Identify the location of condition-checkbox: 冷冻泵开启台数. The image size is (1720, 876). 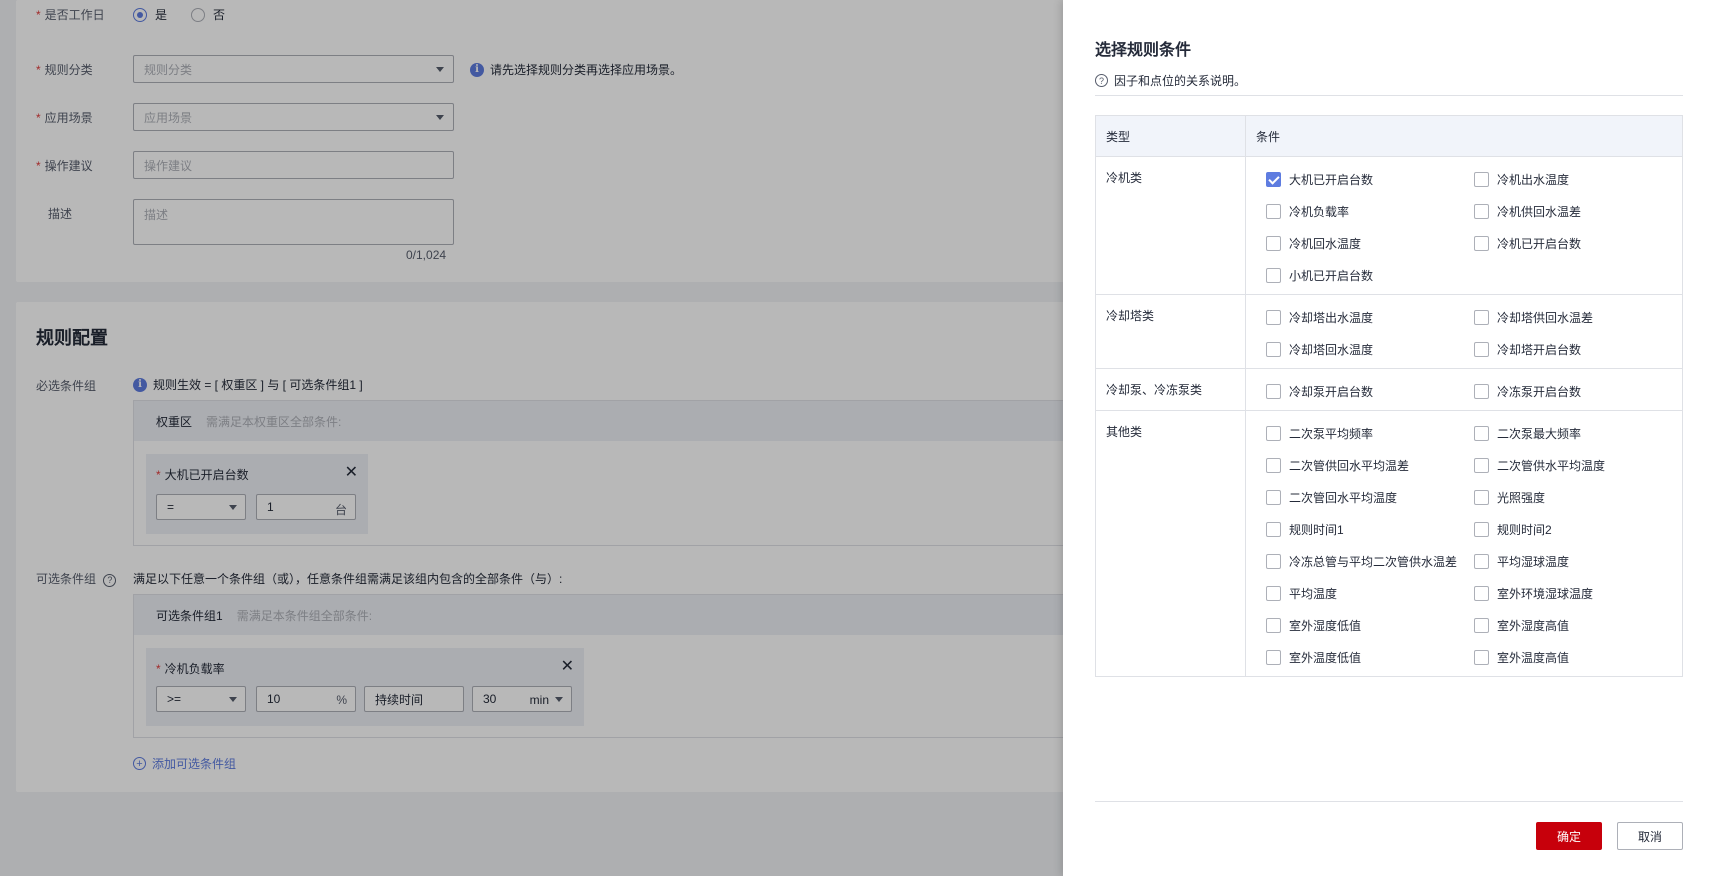
(1574, 391).